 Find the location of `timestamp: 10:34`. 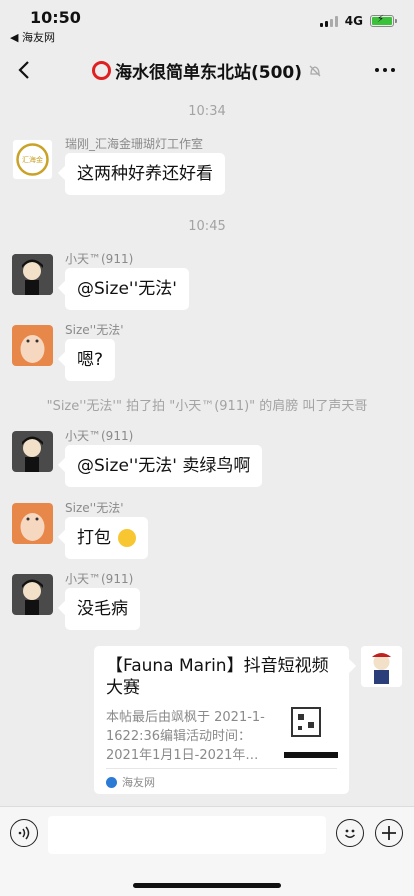

timestamp: 10:34 is located at coordinates (207, 111).